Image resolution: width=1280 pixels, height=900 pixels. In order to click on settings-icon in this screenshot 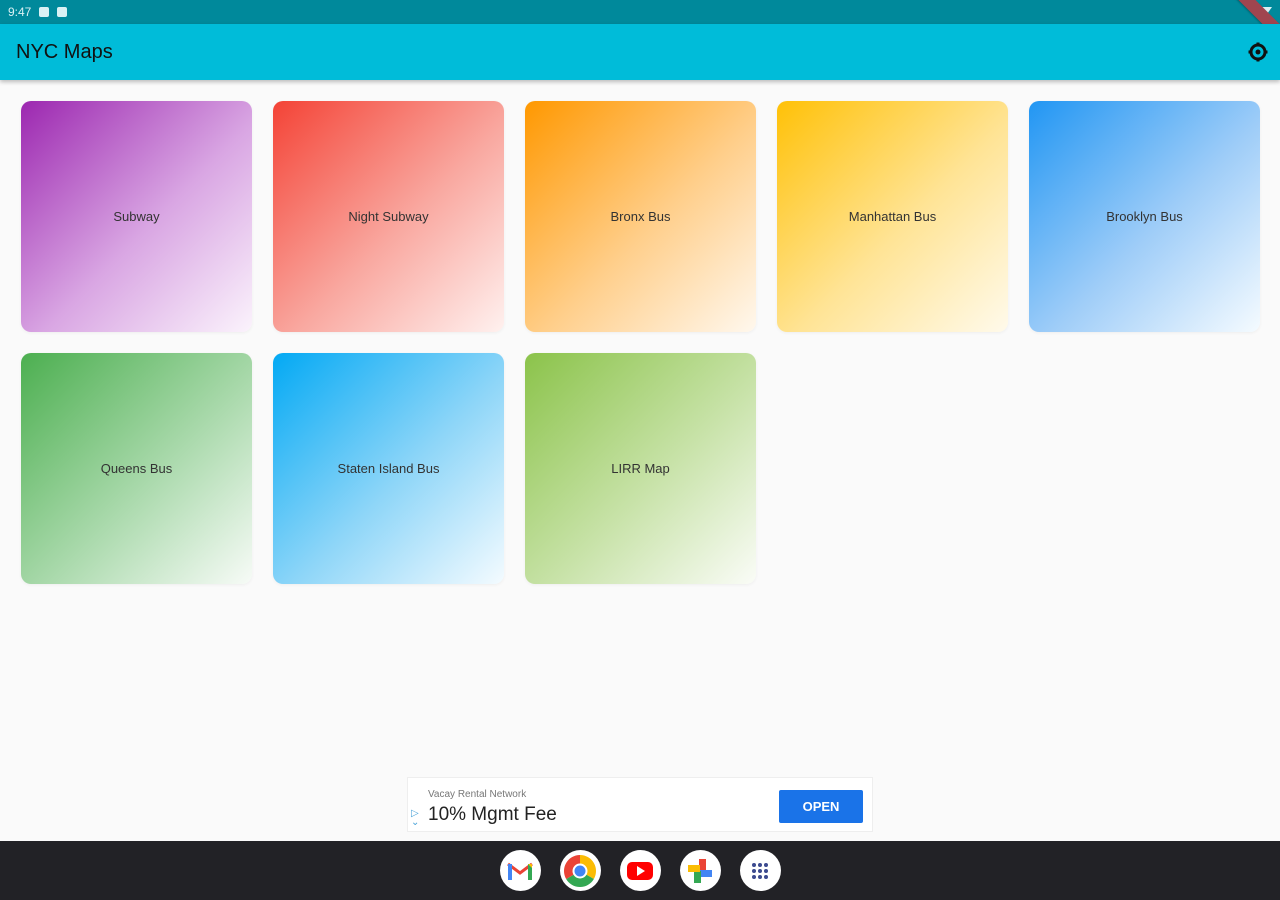, I will do `click(1258, 52)`.